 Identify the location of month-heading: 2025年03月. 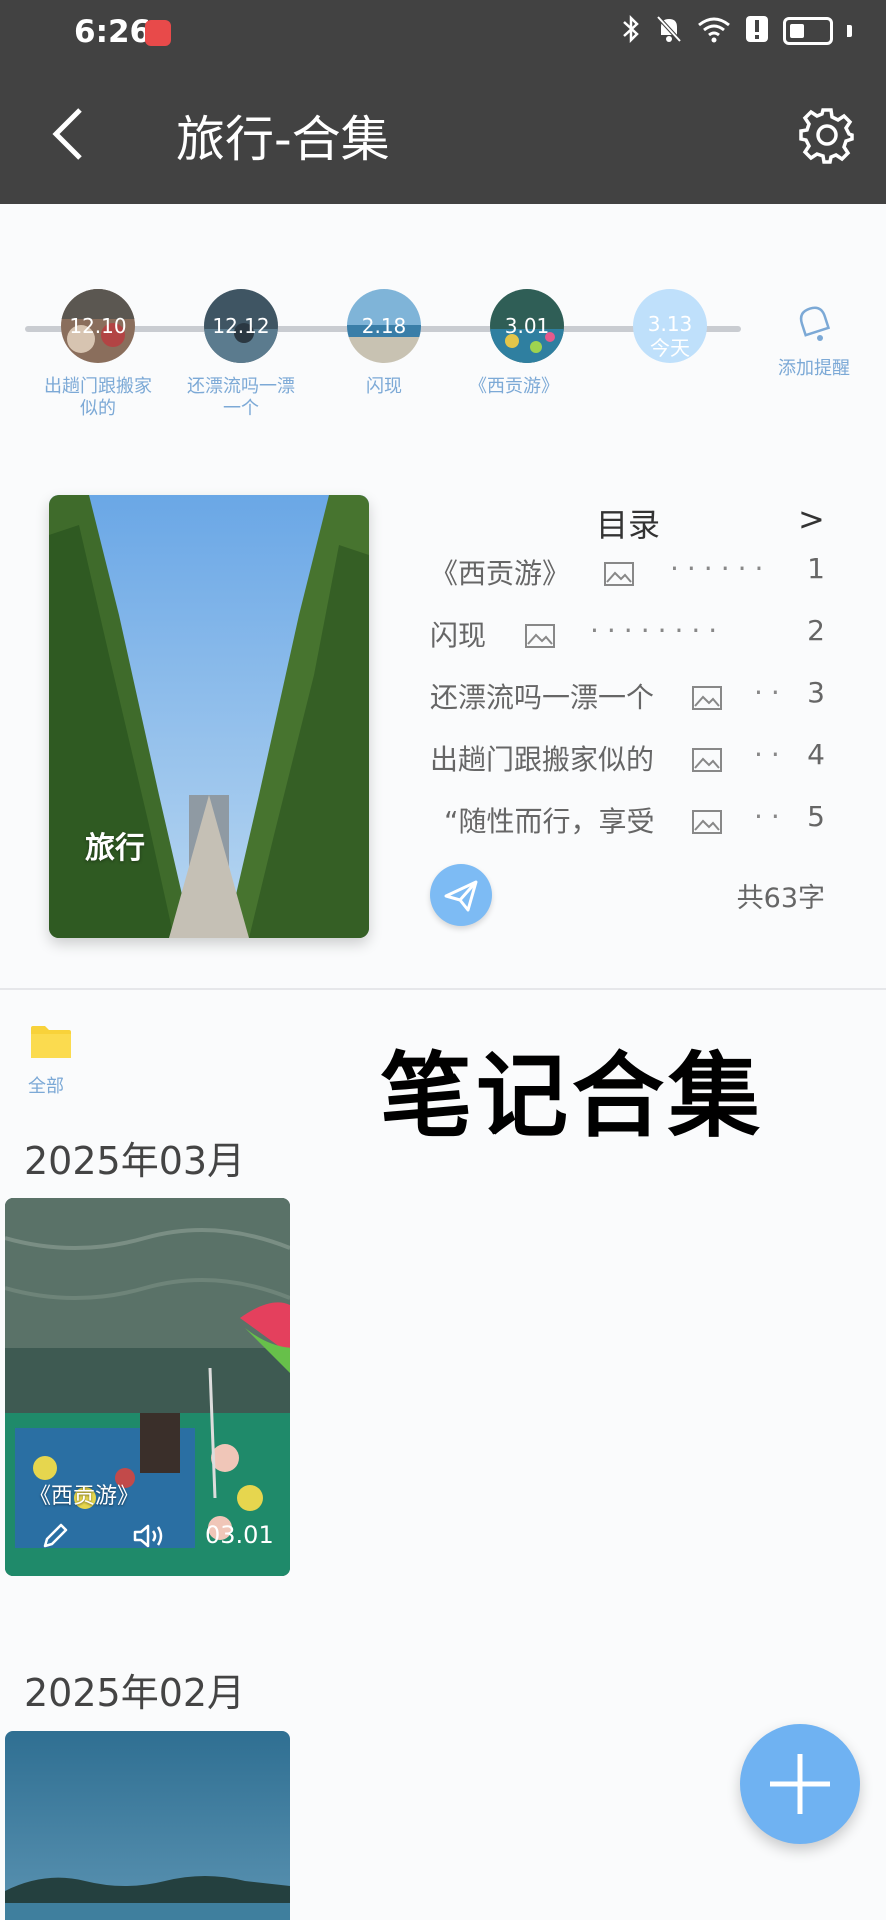
(135, 1161).